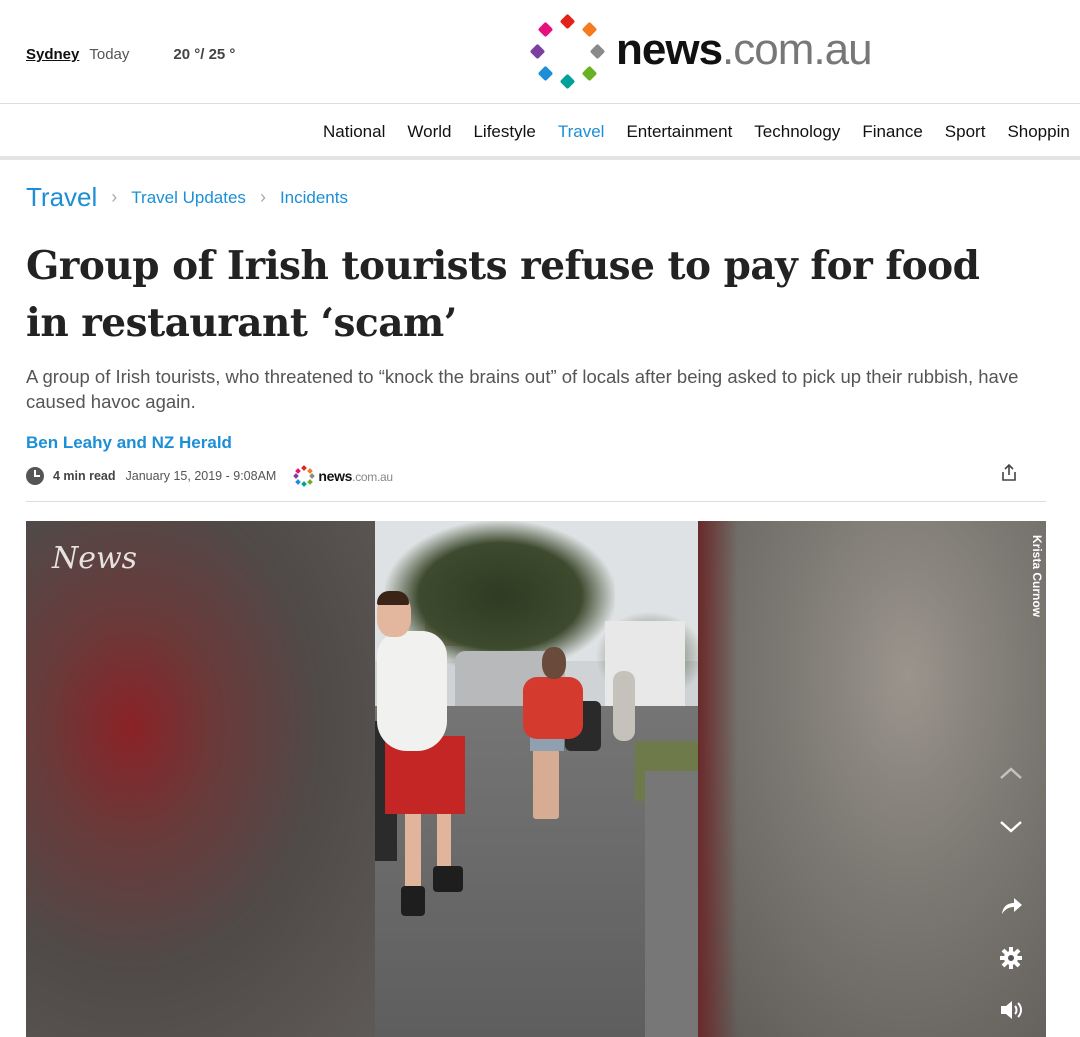  I want to click on site-logo: news.com.au, so click(701, 51).